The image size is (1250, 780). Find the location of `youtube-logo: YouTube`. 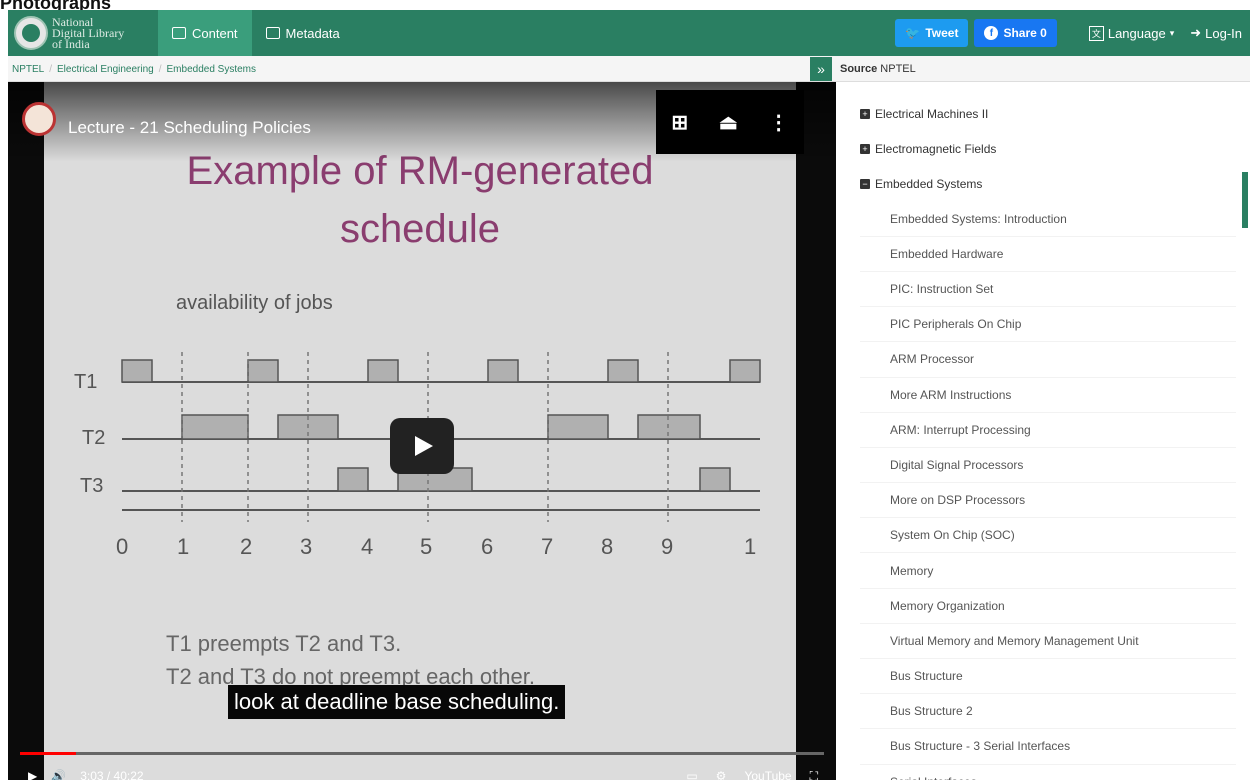

youtube-logo: YouTube is located at coordinates (767, 774).